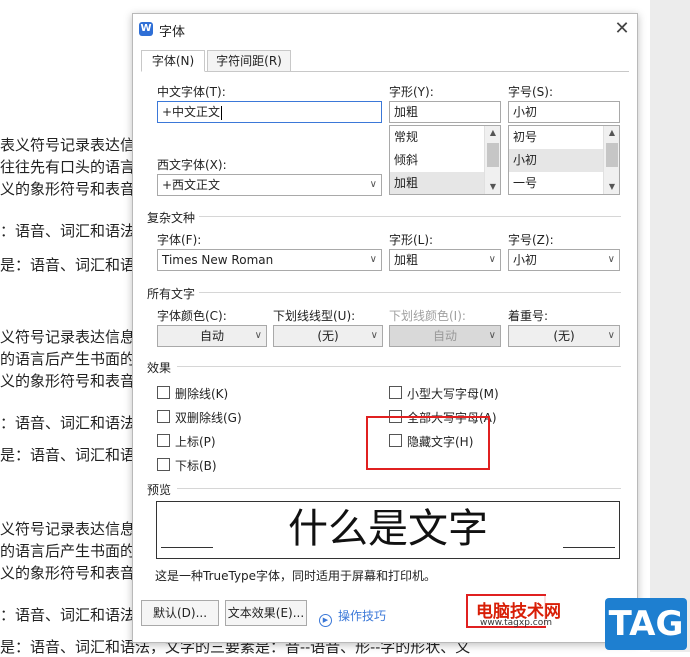 This screenshot has width=690, height=657. I want to click on underline-color-dropdown: 自动 ∨, so click(445, 336).